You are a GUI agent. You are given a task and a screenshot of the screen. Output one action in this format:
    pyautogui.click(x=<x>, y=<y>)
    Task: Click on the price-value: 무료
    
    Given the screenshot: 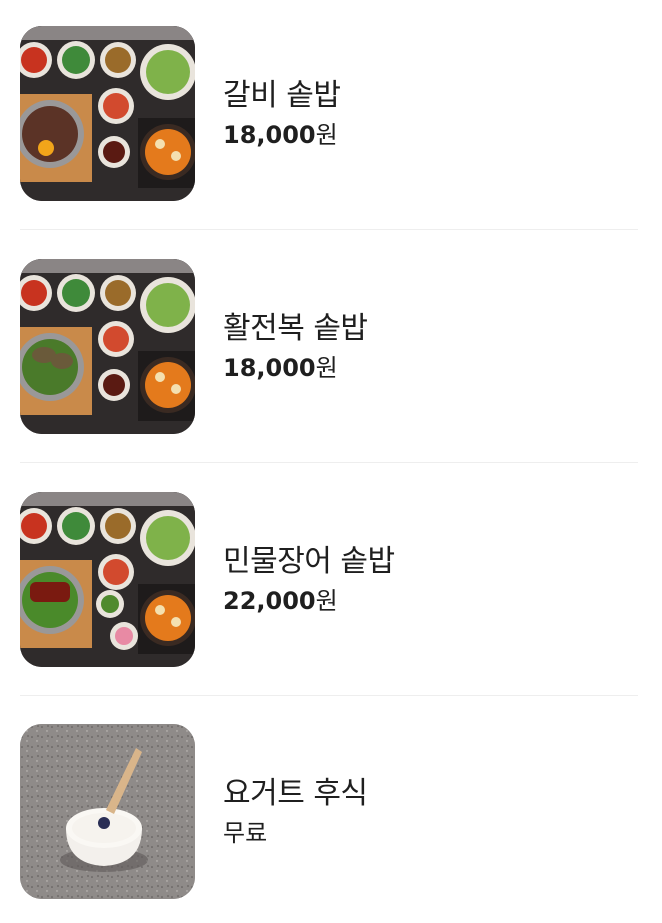 What is the action you would take?
    pyautogui.click(x=245, y=832)
    